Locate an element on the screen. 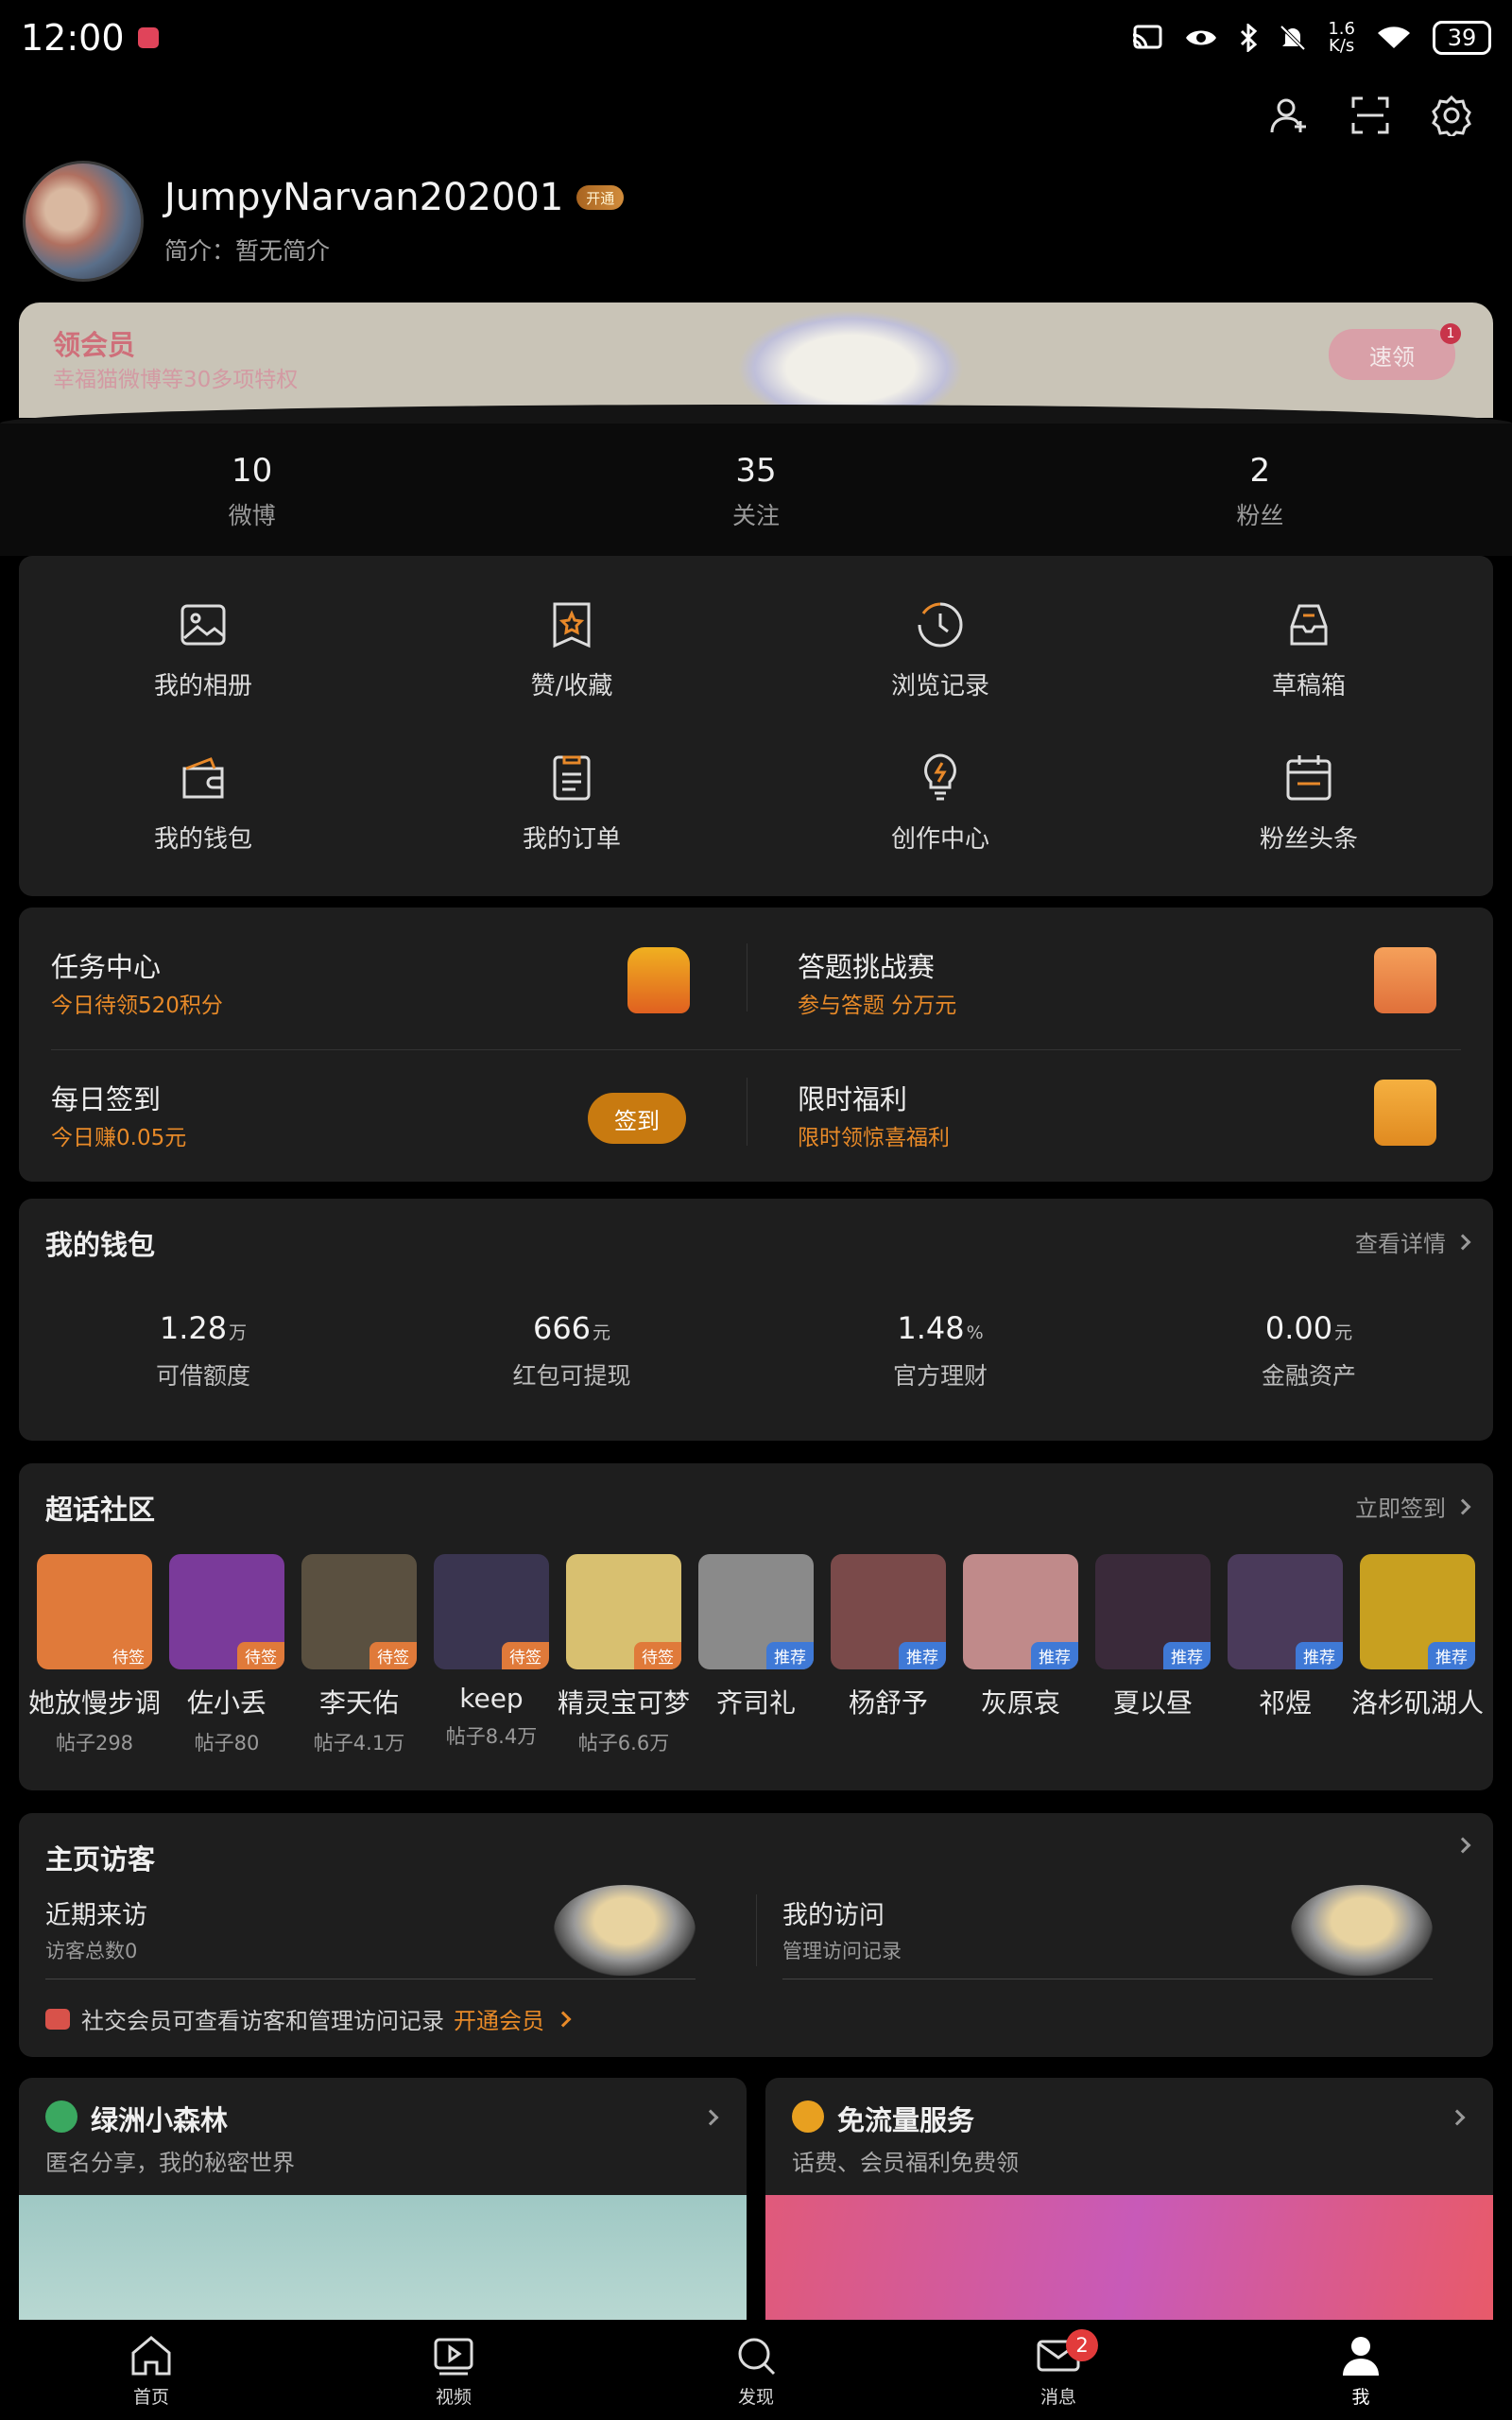  checkin-now-link: 立即签到 is located at coordinates (1413, 1506).